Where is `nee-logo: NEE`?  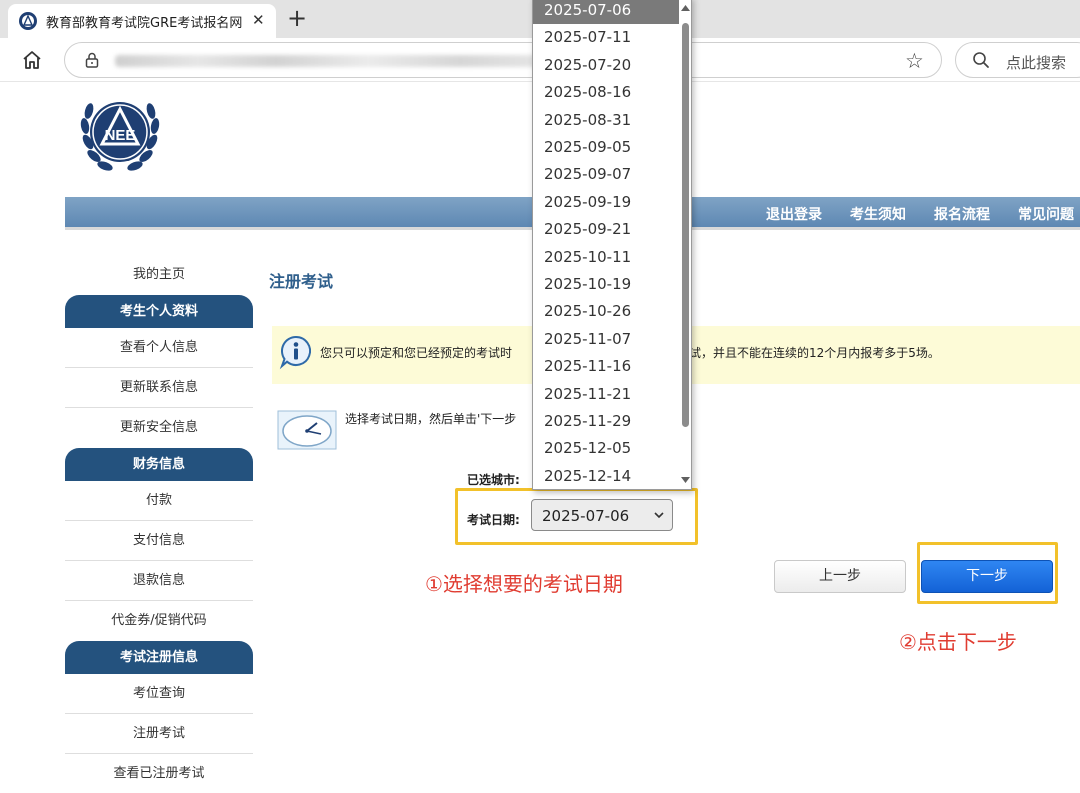 nee-logo: NEE is located at coordinates (120, 132).